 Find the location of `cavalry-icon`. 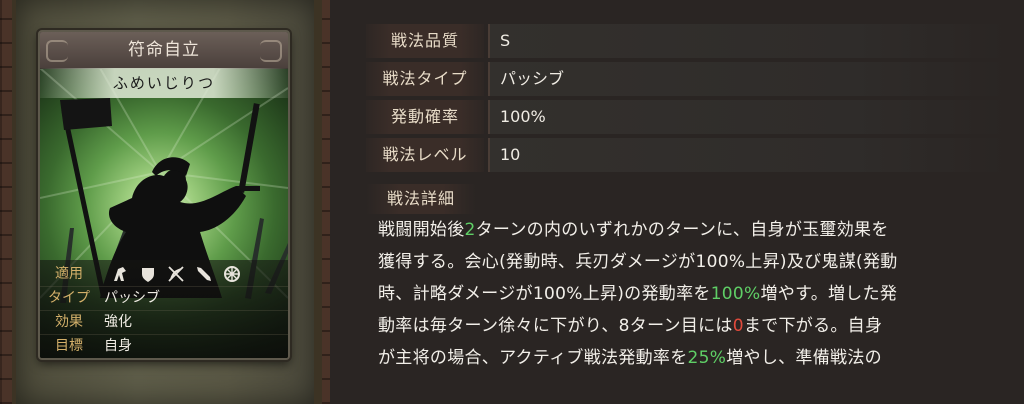

cavalry-icon is located at coordinates (120, 274).